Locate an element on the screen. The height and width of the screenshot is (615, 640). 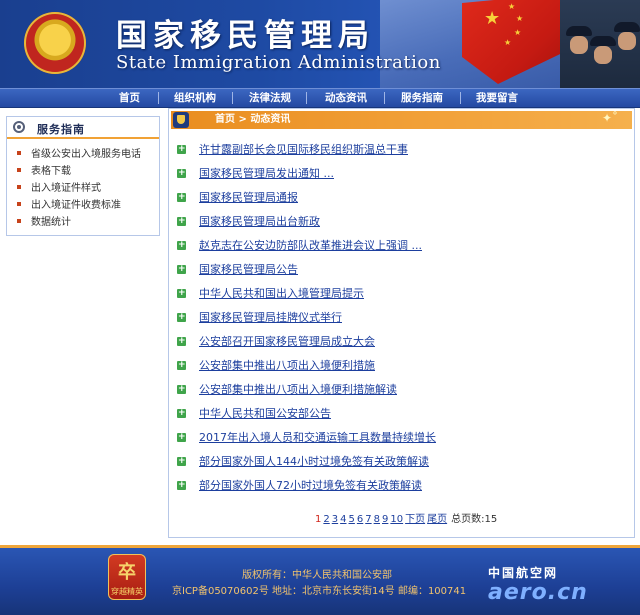
pager-page-3: 3 is located at coordinates (335, 519).